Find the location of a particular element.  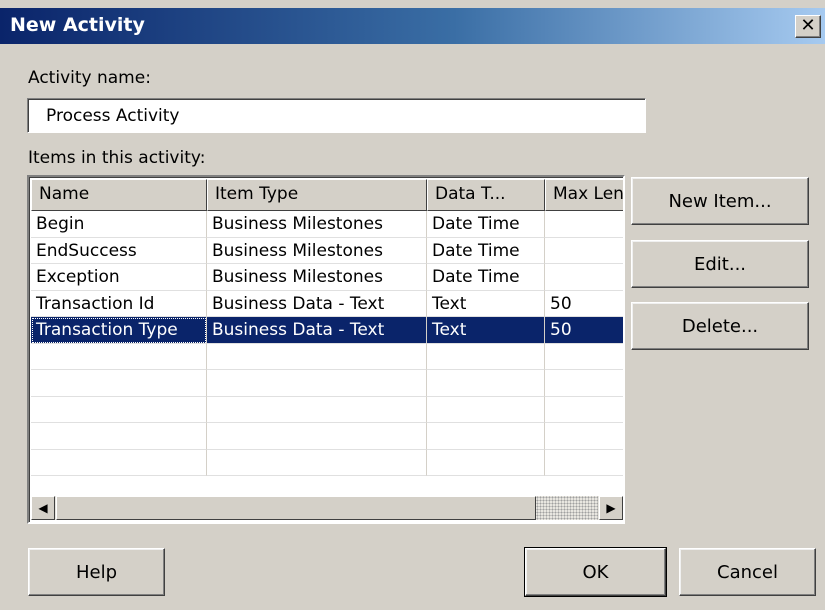

help-button-label: Help is located at coordinates (96, 572).